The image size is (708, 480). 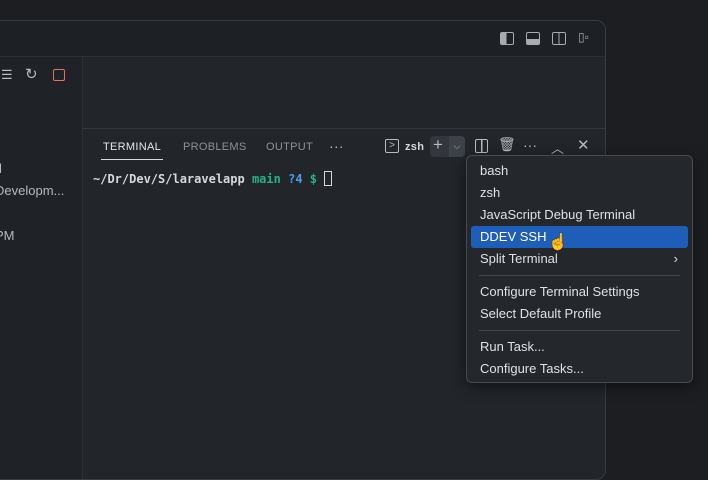 What do you see at coordinates (41, 268) in the screenshot?
I see `sidebar: ☰ ↻ l Developm... PM` at bounding box center [41, 268].